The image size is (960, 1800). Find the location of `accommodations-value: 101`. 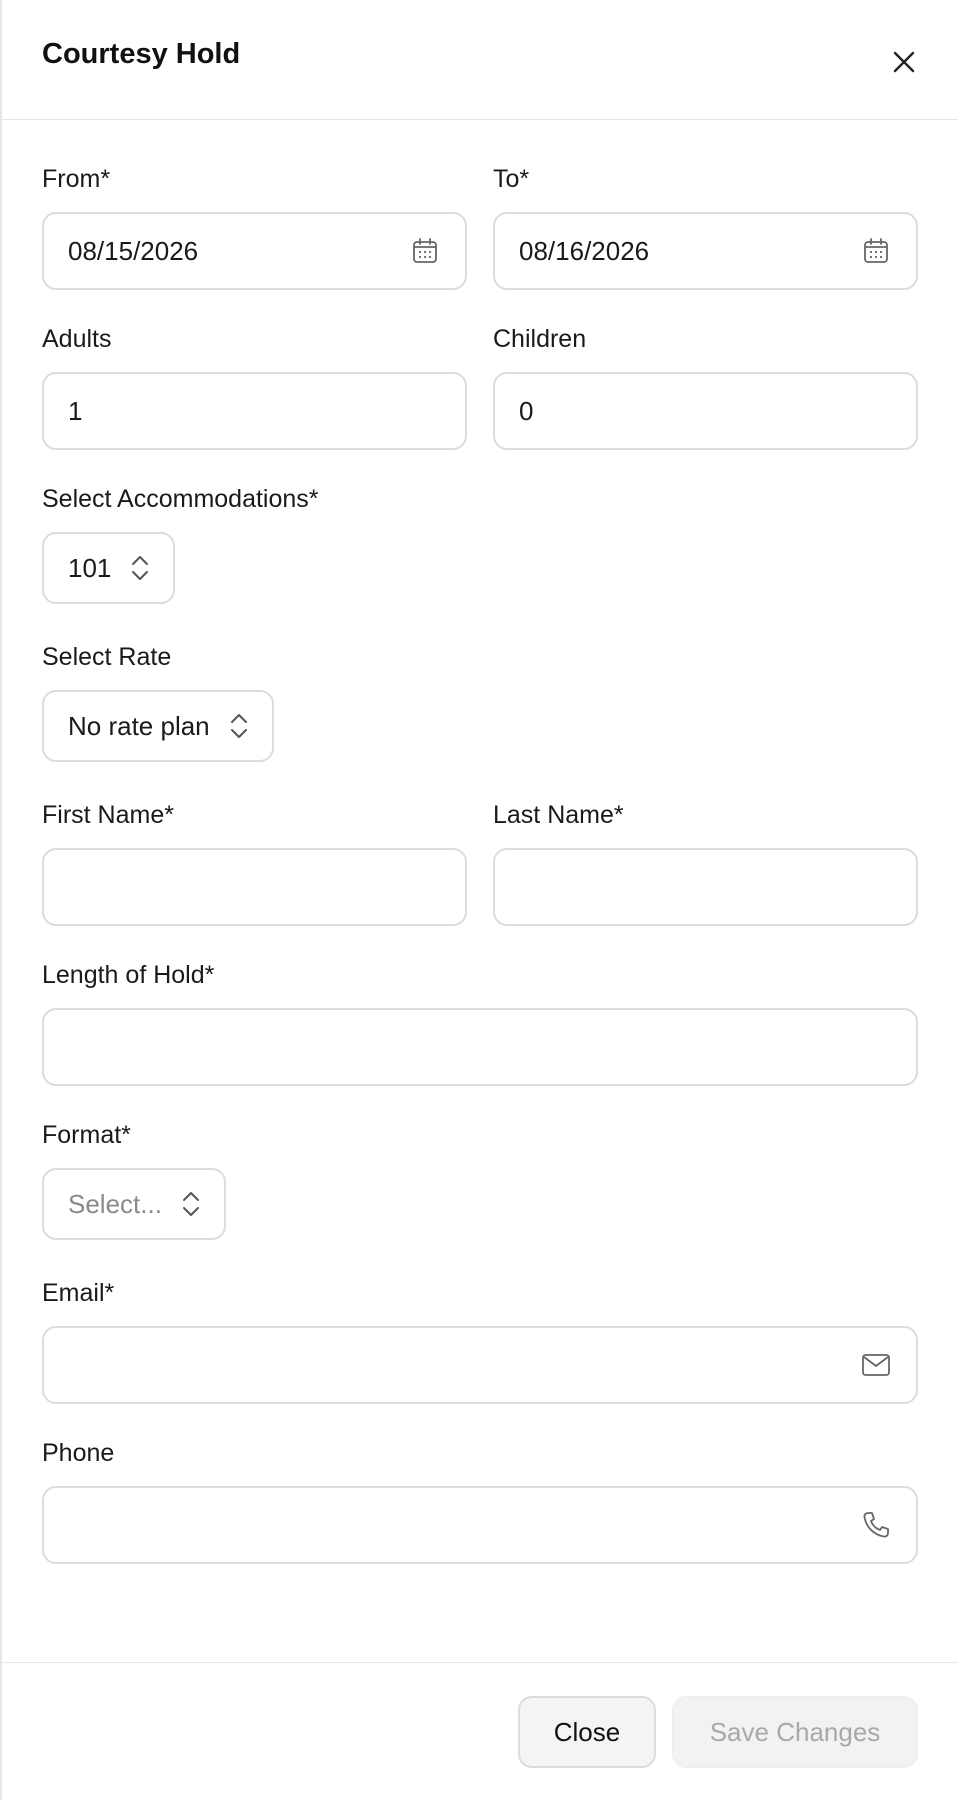

accommodations-value: 101 is located at coordinates (90, 567).